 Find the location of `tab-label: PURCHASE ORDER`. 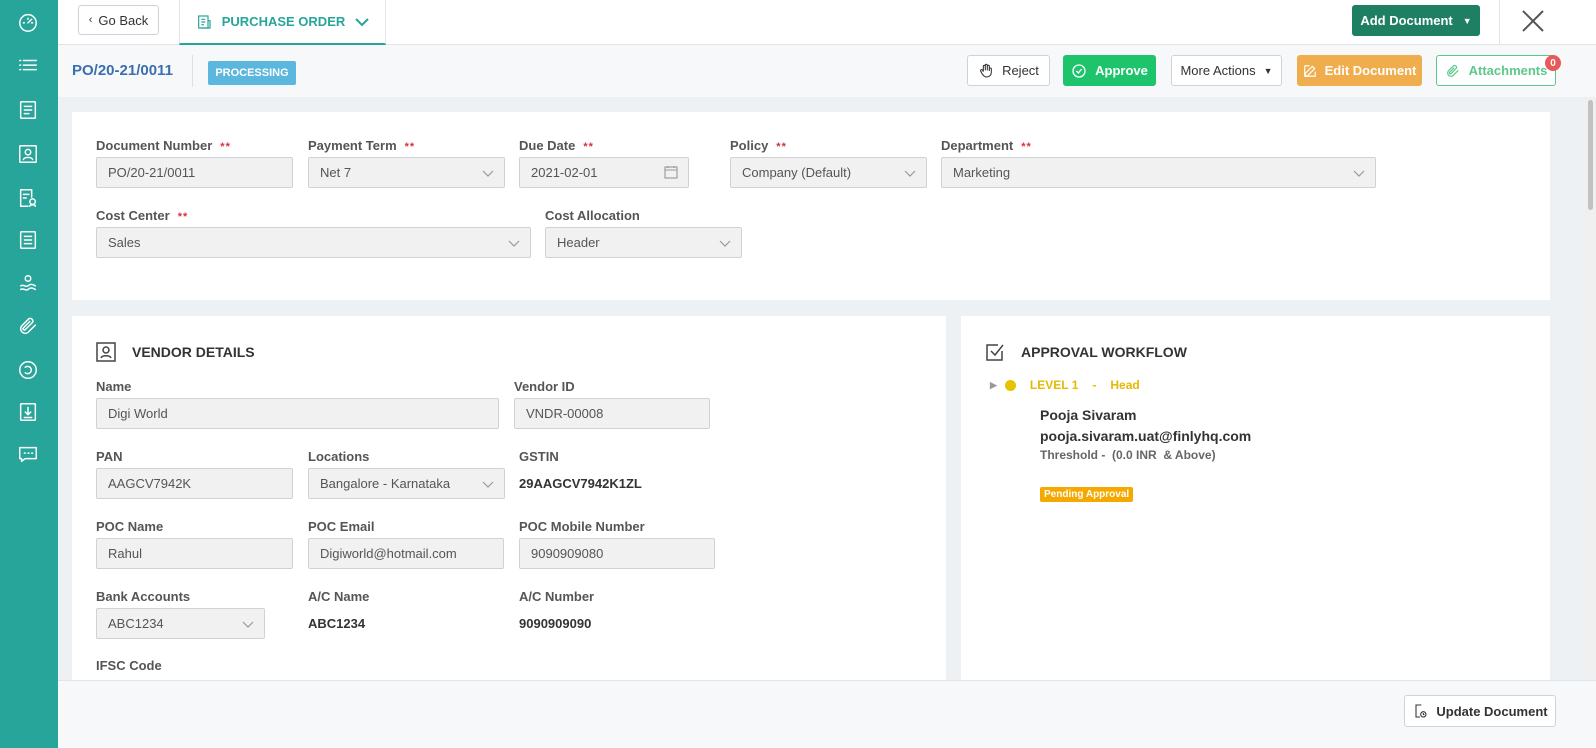

tab-label: PURCHASE ORDER is located at coordinates (283, 21).